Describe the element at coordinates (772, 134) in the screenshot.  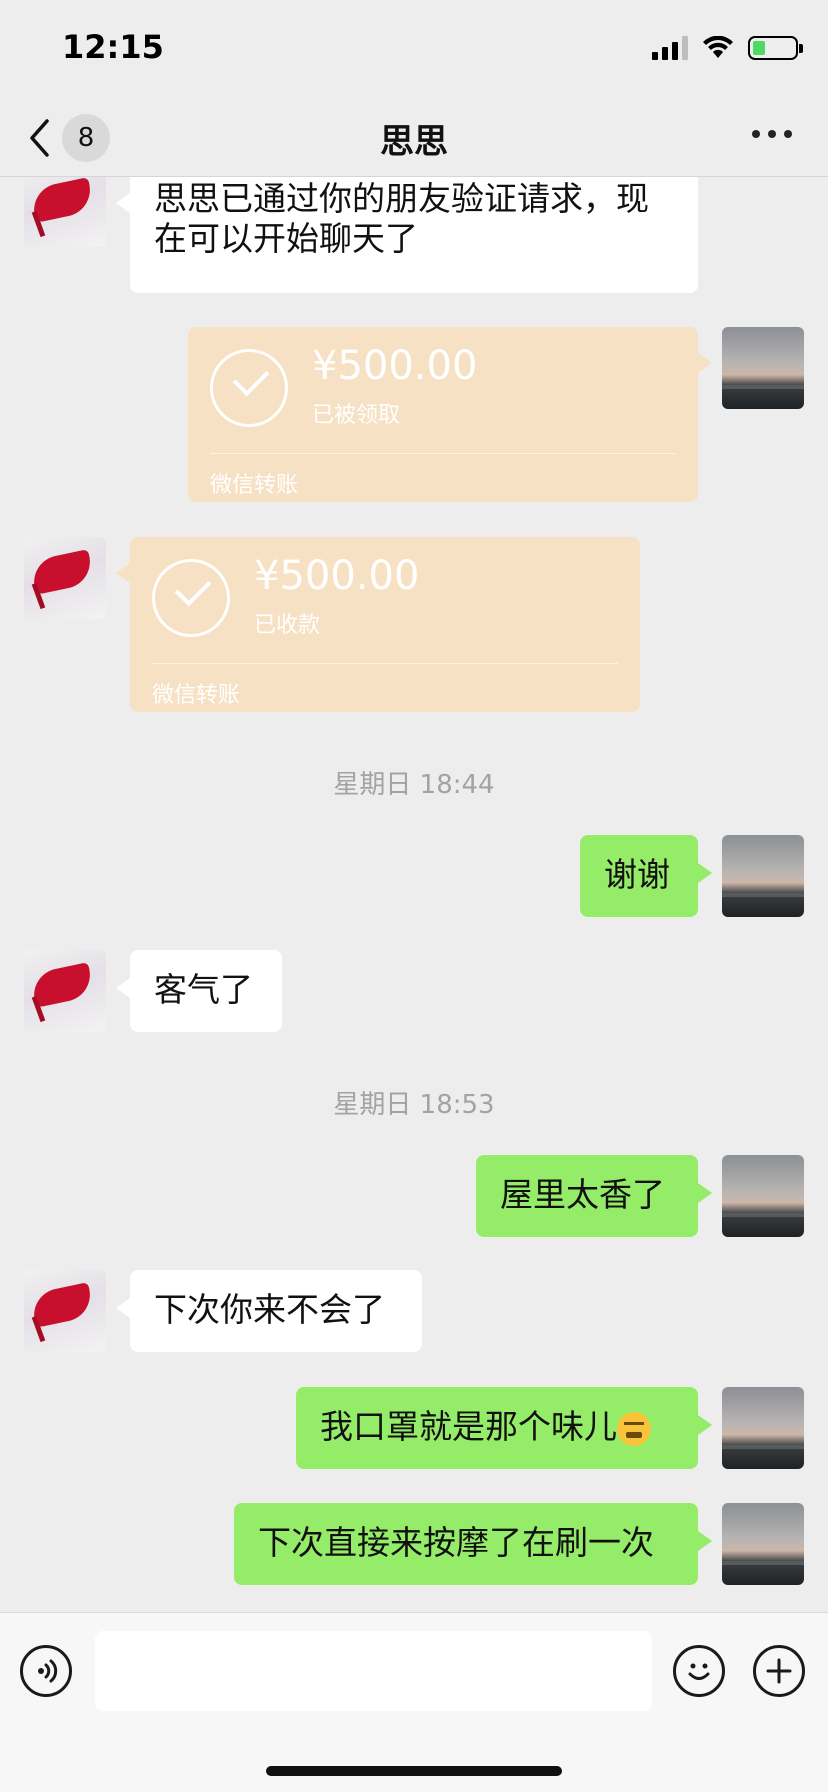
I see `more-button` at that location.